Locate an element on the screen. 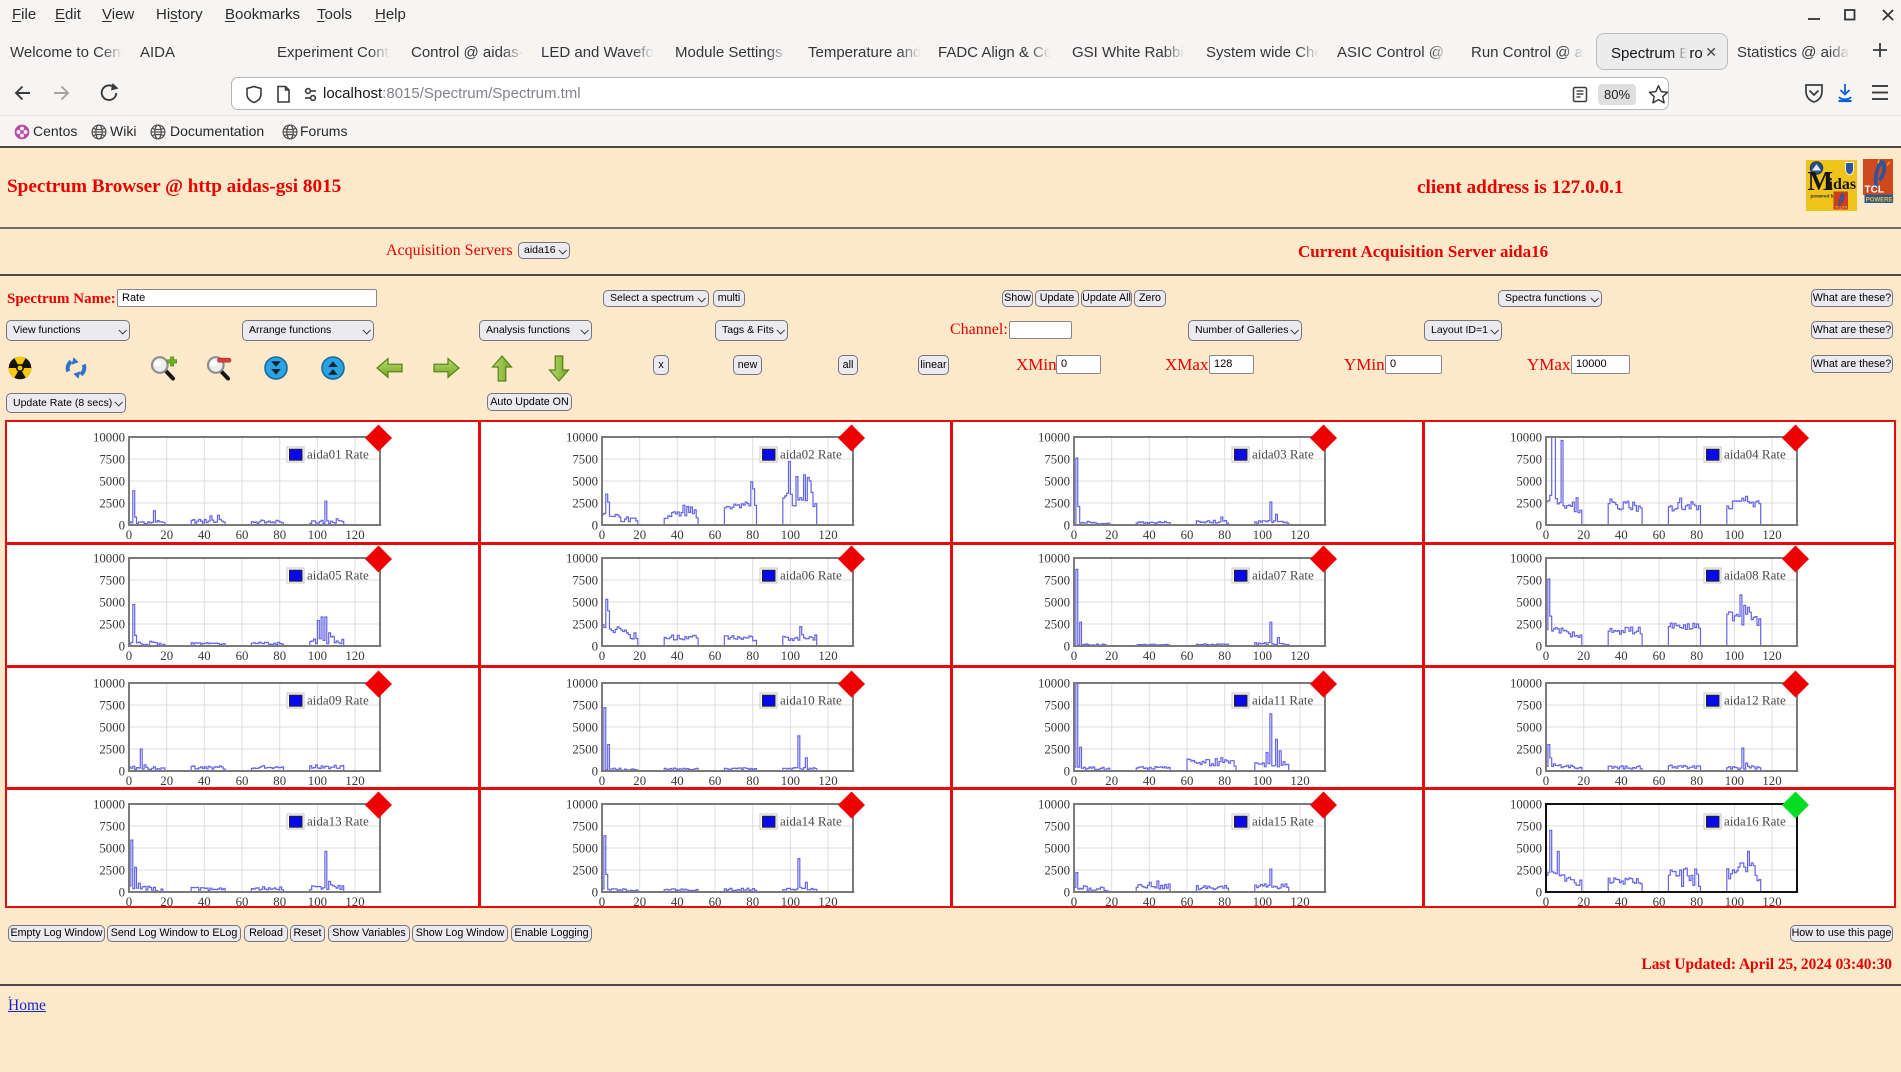 The image size is (1901, 1072). svg-text: aida08 Rate is located at coordinates (1755, 575).